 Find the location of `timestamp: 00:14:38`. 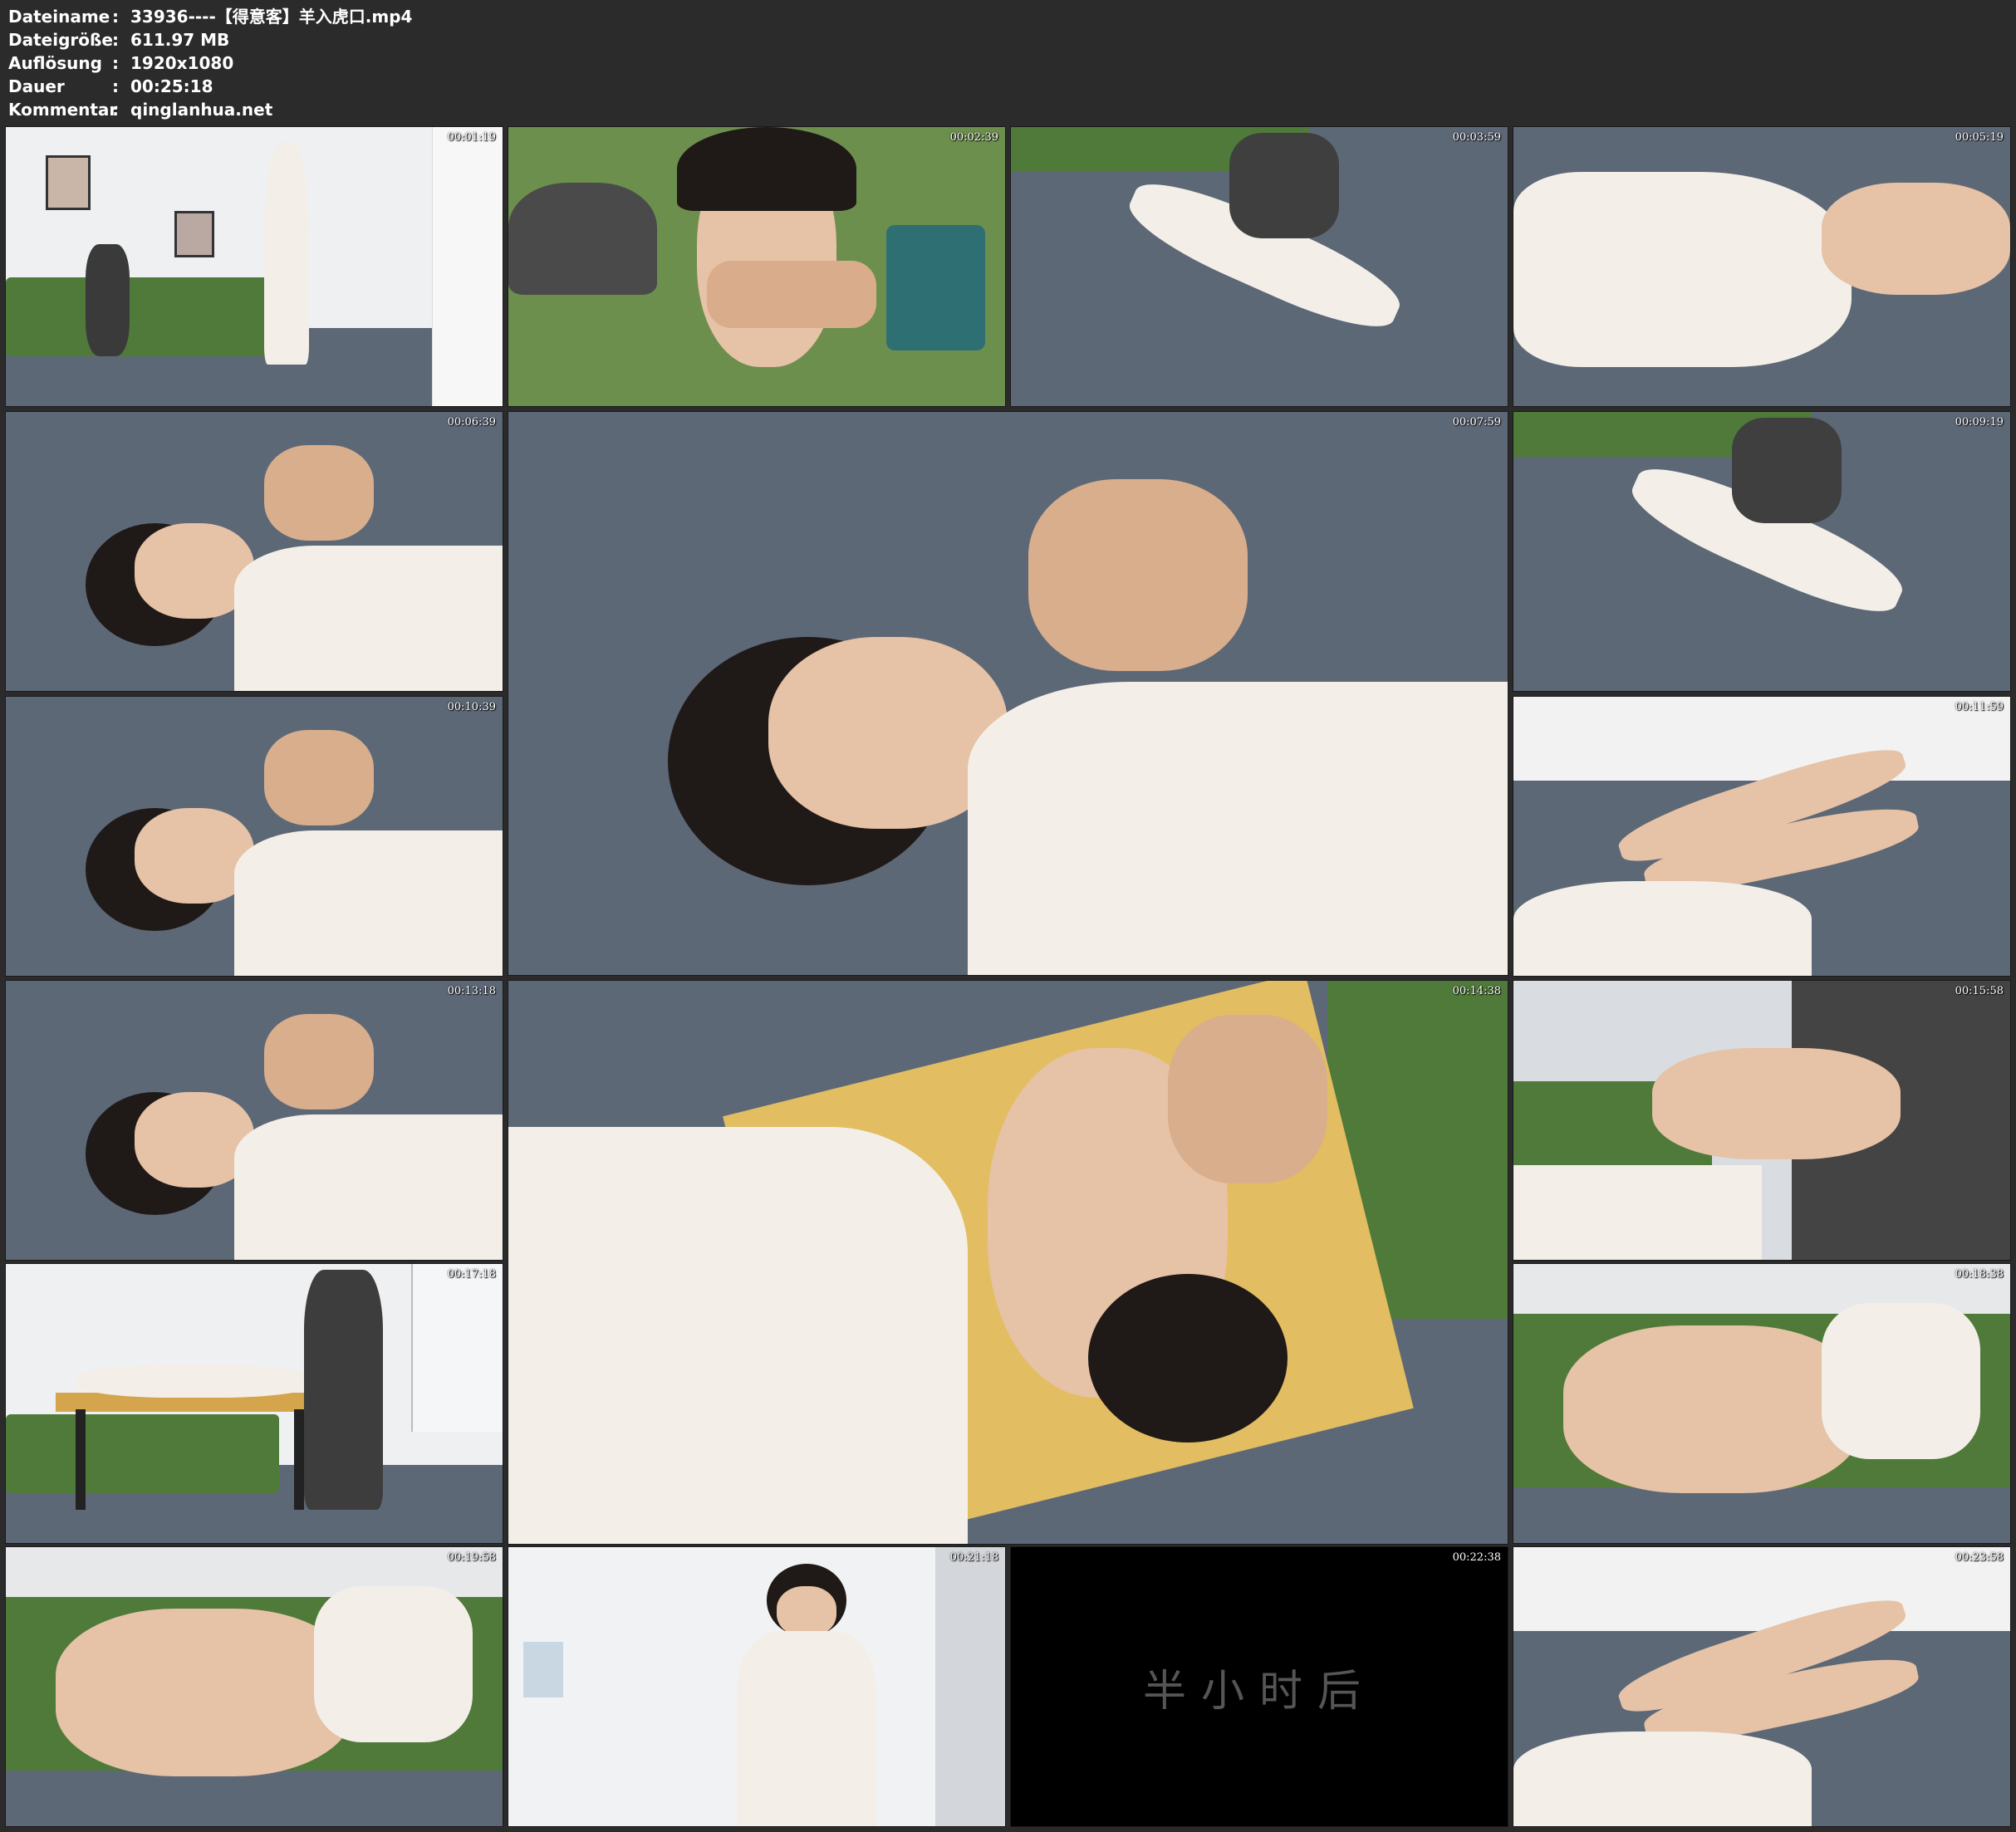

timestamp: 00:14:38 is located at coordinates (1476, 991).